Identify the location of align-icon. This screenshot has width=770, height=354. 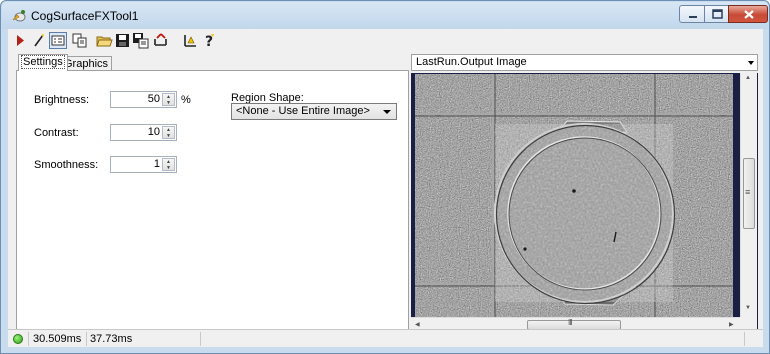
(190, 40).